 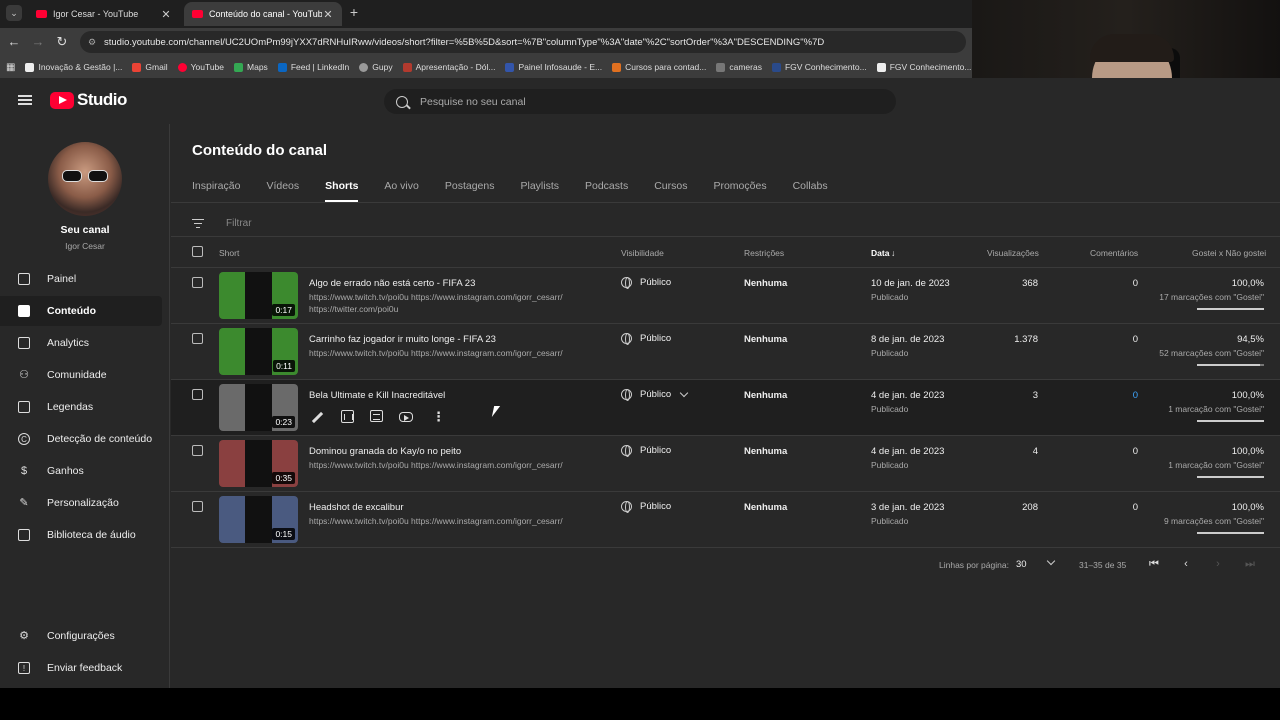 I want to click on site-info-icon: ⚙, so click(x=93, y=42).